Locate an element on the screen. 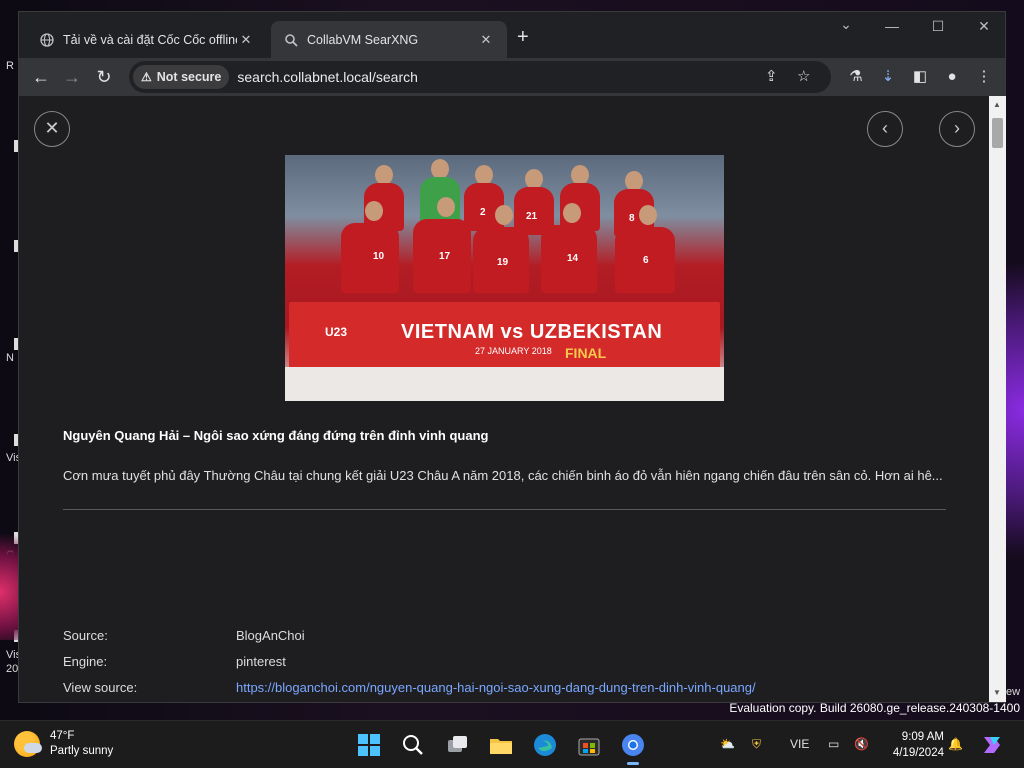 The image size is (1024, 768). start-button is located at coordinates (369, 745).